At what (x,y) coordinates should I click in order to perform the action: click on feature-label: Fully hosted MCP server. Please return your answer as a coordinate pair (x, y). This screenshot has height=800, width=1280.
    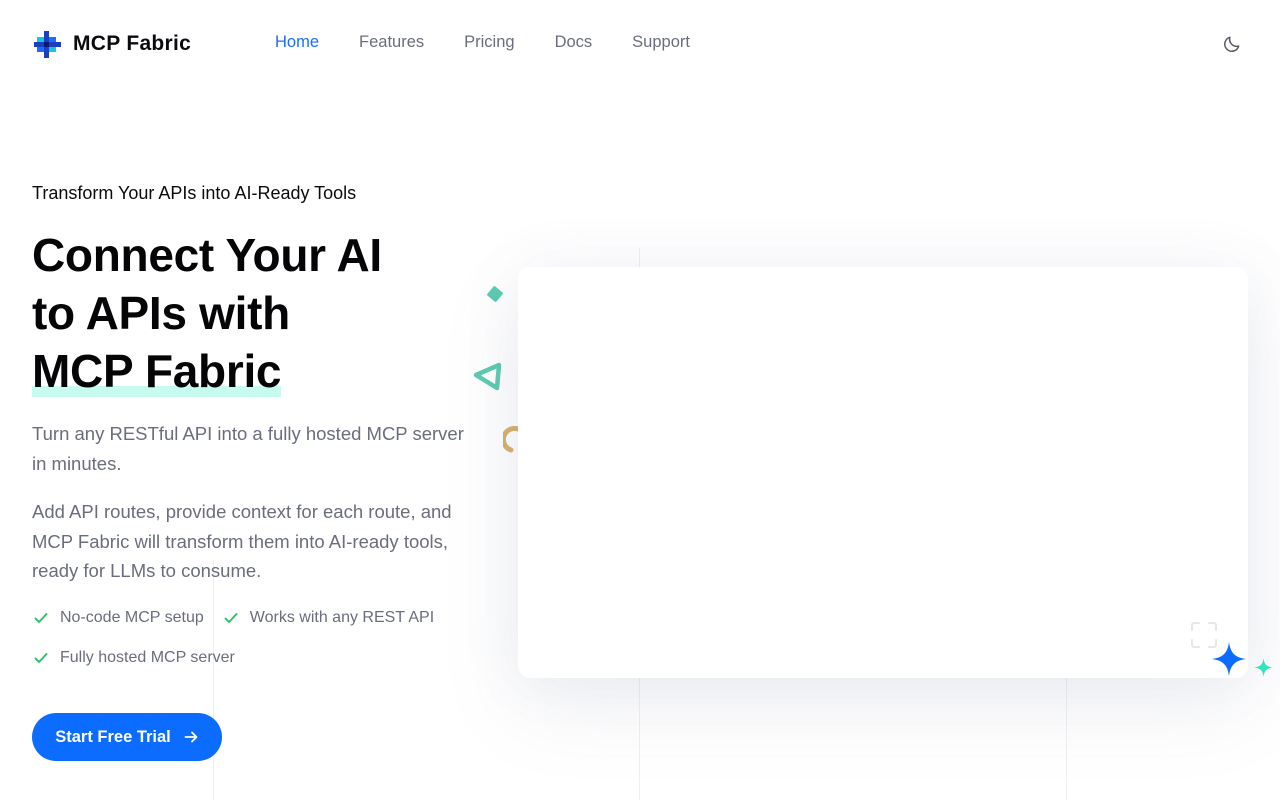
    Looking at the image, I should click on (147, 657).